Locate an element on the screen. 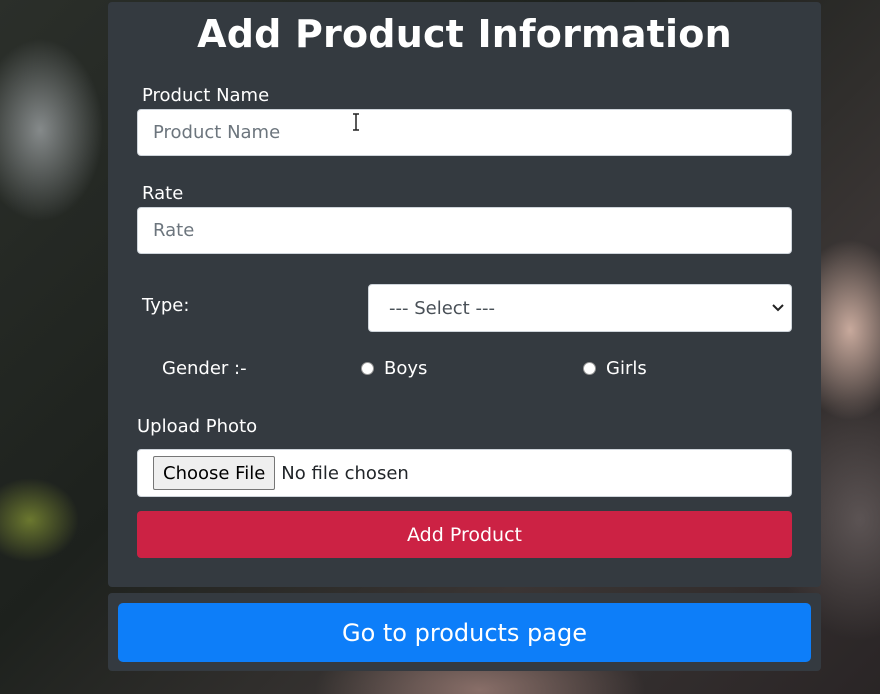 Image resolution: width=880 pixels, height=694 pixels. gender-option-label: Girls is located at coordinates (626, 368).